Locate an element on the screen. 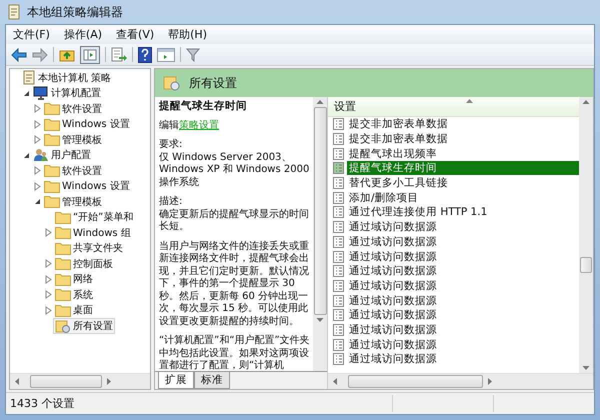 The image size is (600, 420). computer-icon is located at coordinates (41, 93).